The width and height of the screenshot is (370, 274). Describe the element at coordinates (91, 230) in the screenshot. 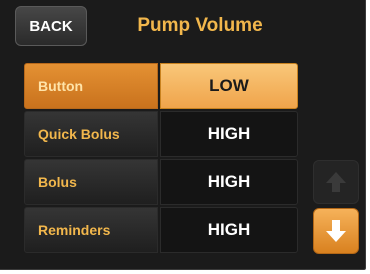

I see `setting-label: Reminders` at that location.